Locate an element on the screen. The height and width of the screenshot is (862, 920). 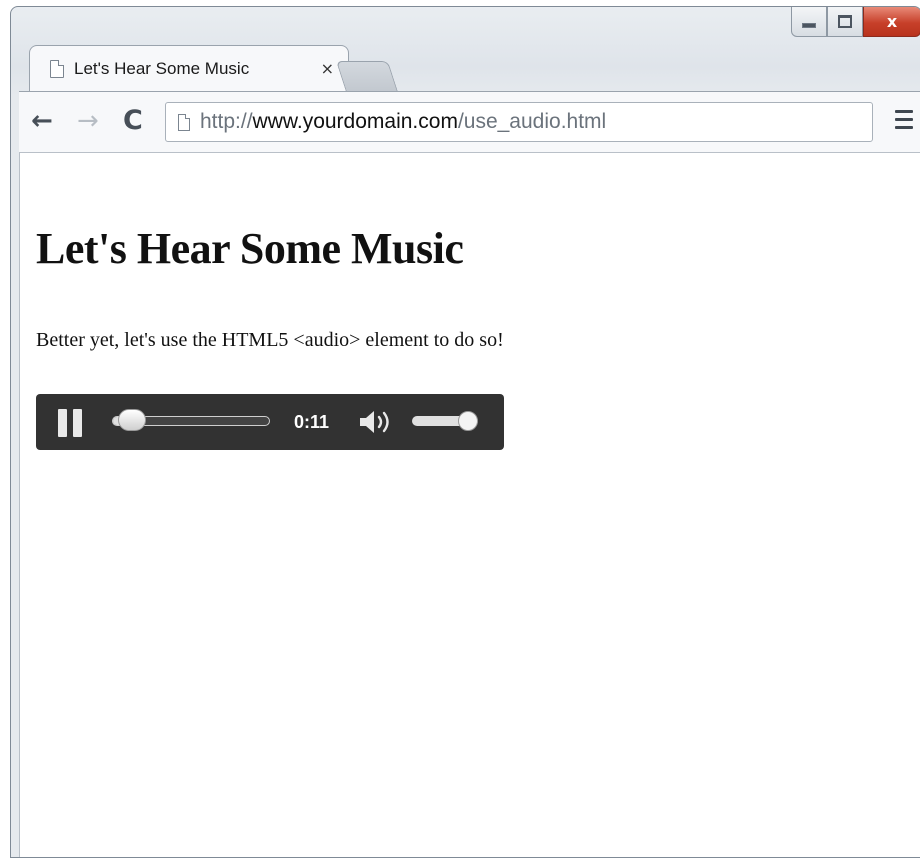
close-icon: x is located at coordinates (892, 21).